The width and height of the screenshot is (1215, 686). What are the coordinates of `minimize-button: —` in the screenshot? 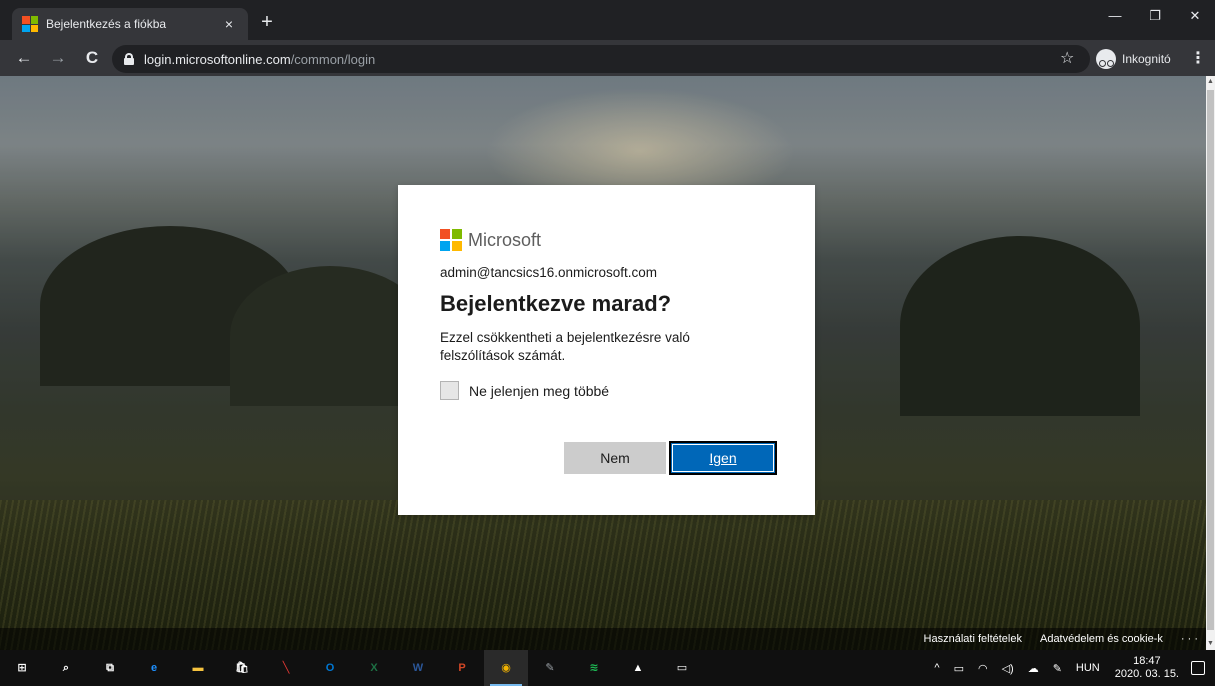 It's located at (1115, 16).